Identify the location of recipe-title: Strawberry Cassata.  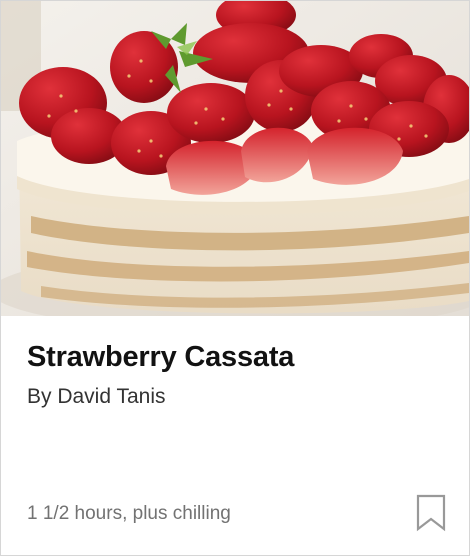
(160, 357).